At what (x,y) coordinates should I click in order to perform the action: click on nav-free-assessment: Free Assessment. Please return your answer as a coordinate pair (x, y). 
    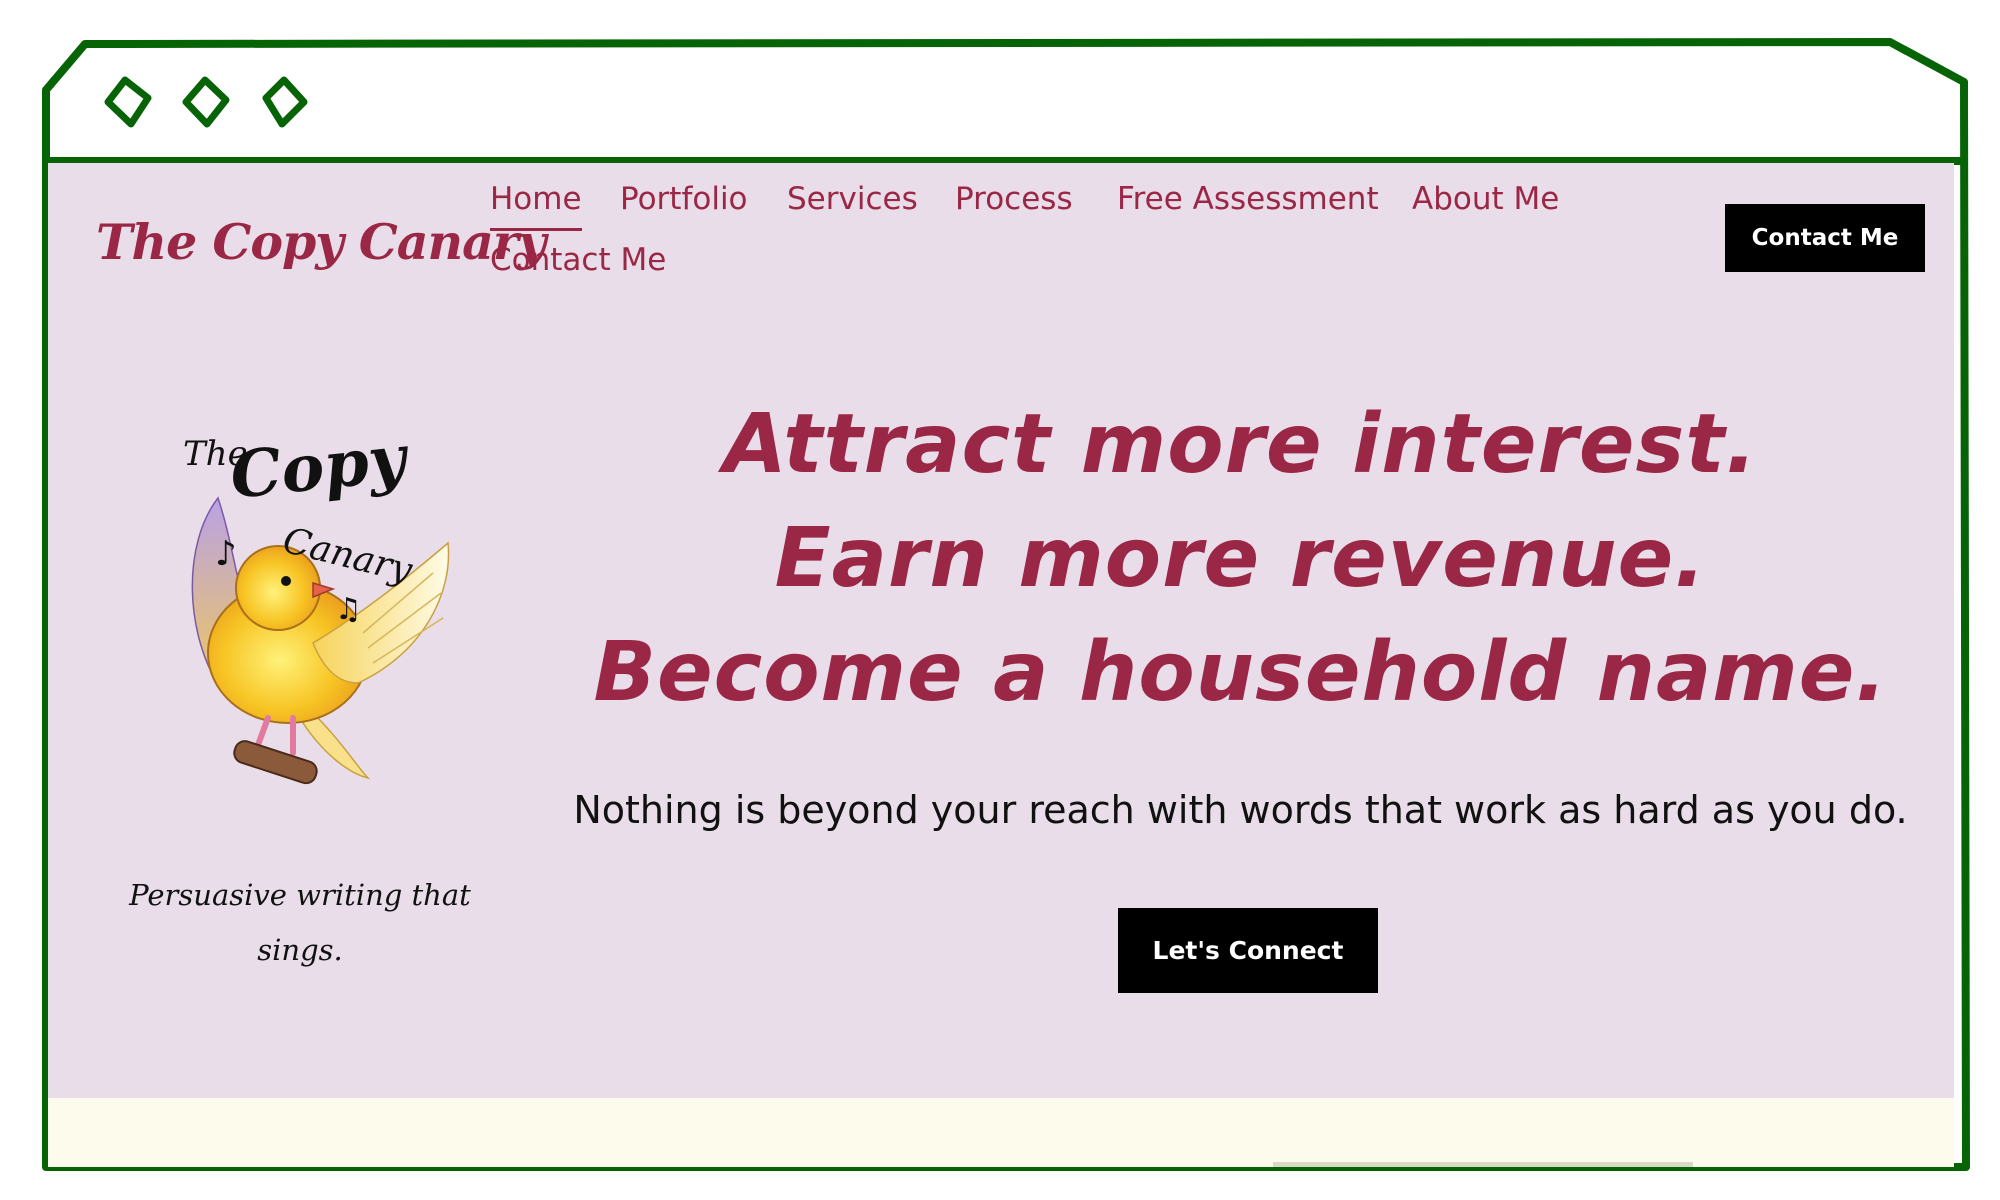
    Looking at the image, I should click on (1248, 199).